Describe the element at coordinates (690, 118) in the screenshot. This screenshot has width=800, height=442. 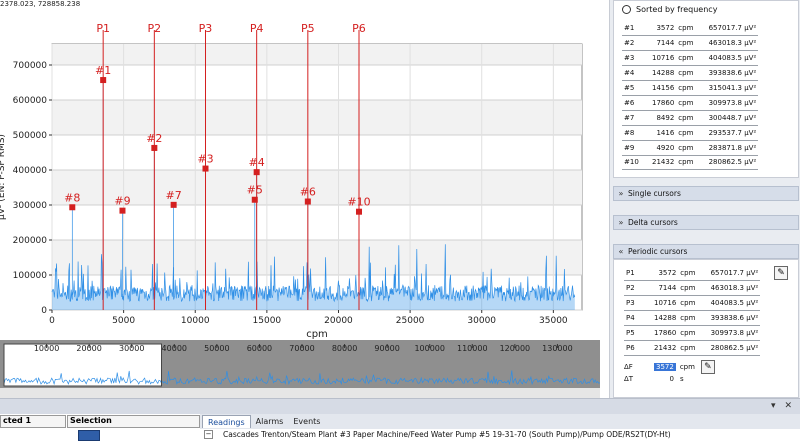
I see `peak-row: #7 8492 cpm 300448.7 µV²` at that location.